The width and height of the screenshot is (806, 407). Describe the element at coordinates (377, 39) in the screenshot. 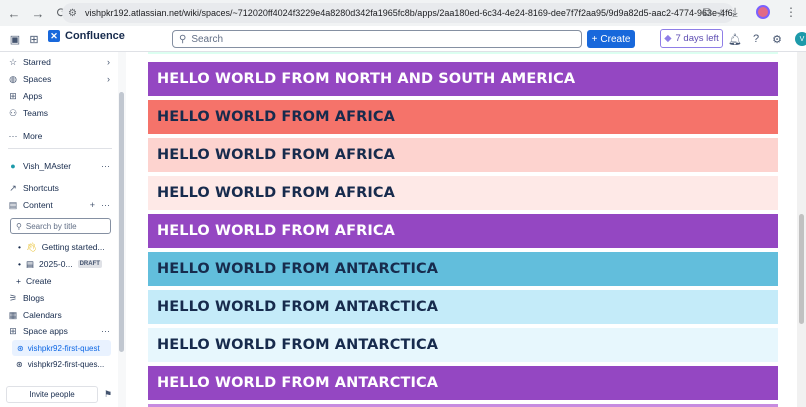

I see `search-input: ⚲ Search` at that location.